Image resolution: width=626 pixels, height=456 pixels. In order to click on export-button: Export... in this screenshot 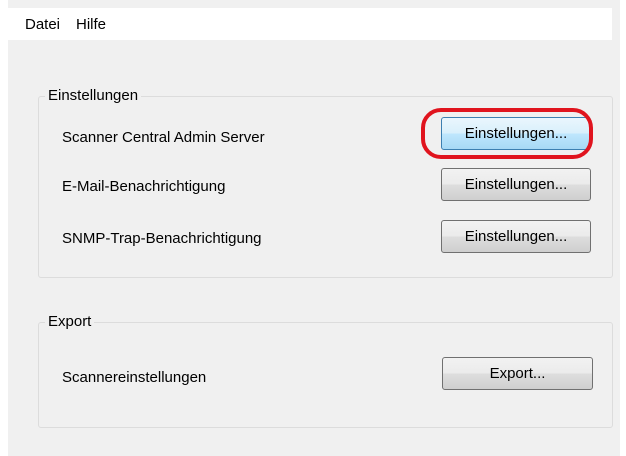, I will do `click(517, 373)`.